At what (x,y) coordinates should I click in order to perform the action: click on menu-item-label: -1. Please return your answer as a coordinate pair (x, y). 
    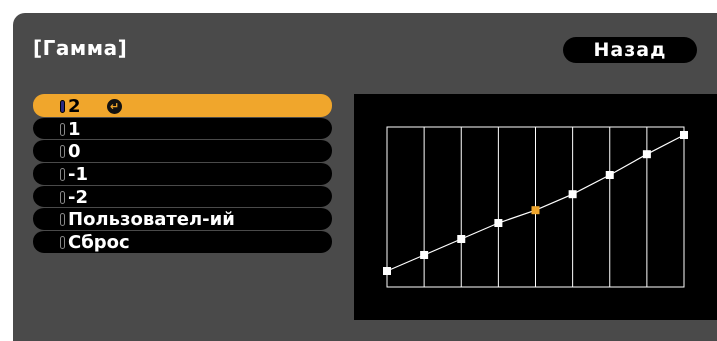
    Looking at the image, I should click on (78, 175).